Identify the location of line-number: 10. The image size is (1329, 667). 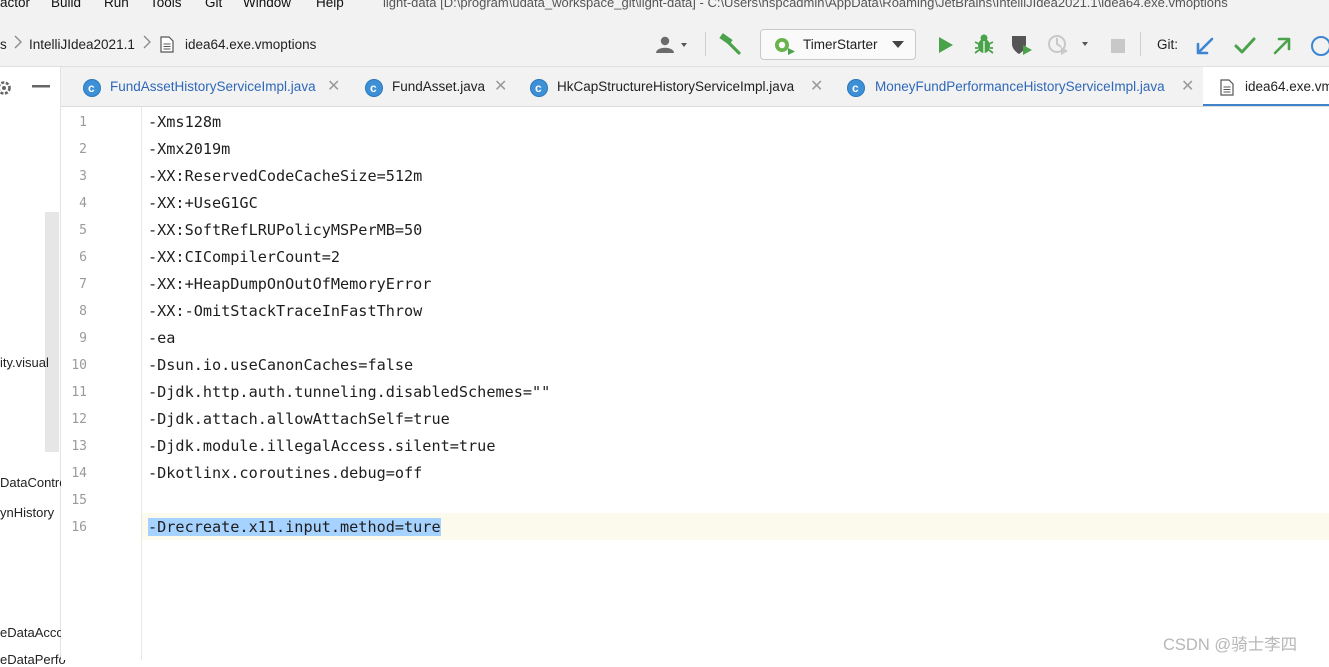
(79, 365).